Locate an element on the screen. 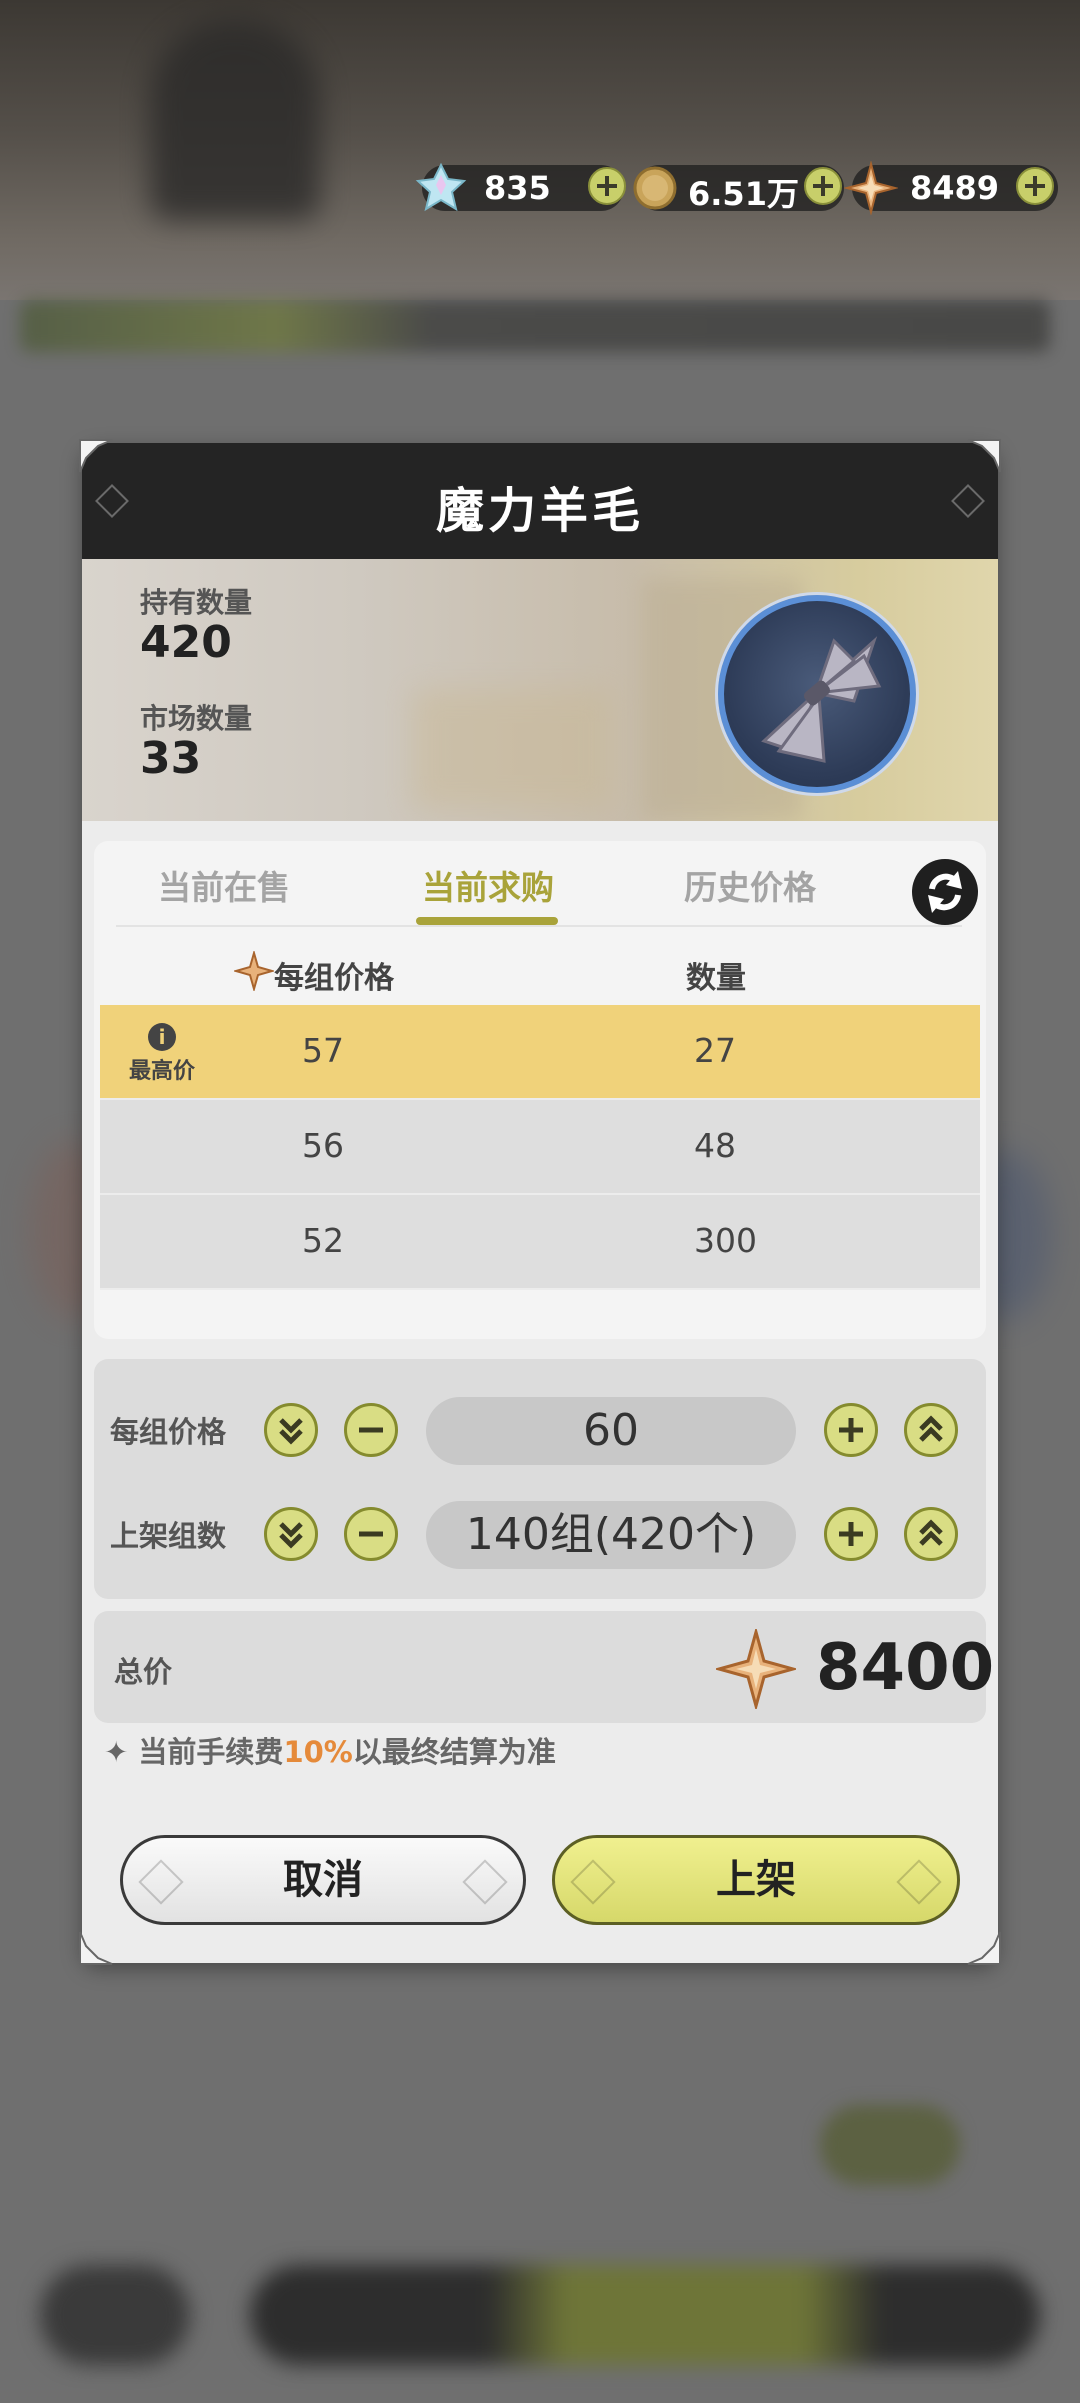  group-count-input: 140组(420个) is located at coordinates (611, 1535).